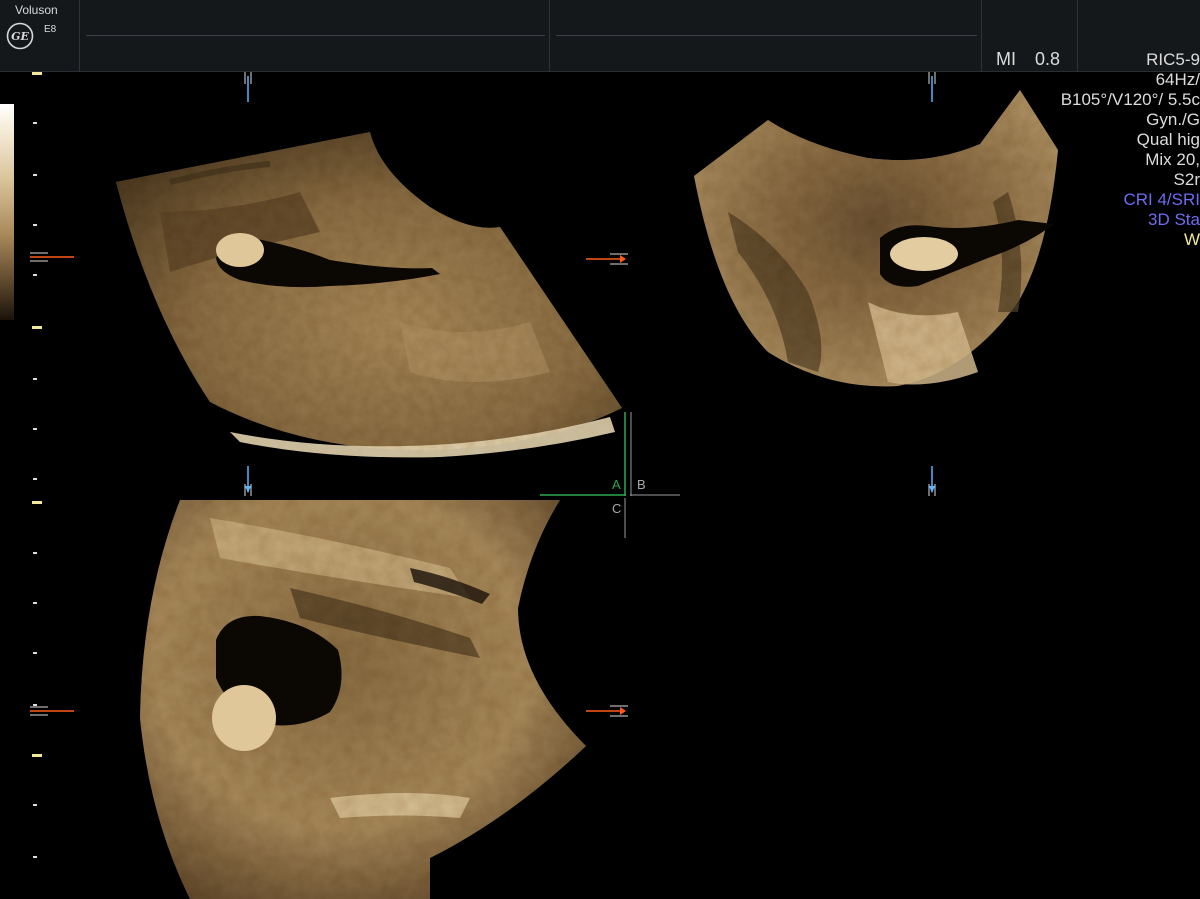 The height and width of the screenshot is (899, 1200). Describe the element at coordinates (248, 87) in the screenshot. I see `blue-arrow-marker-top` at that location.